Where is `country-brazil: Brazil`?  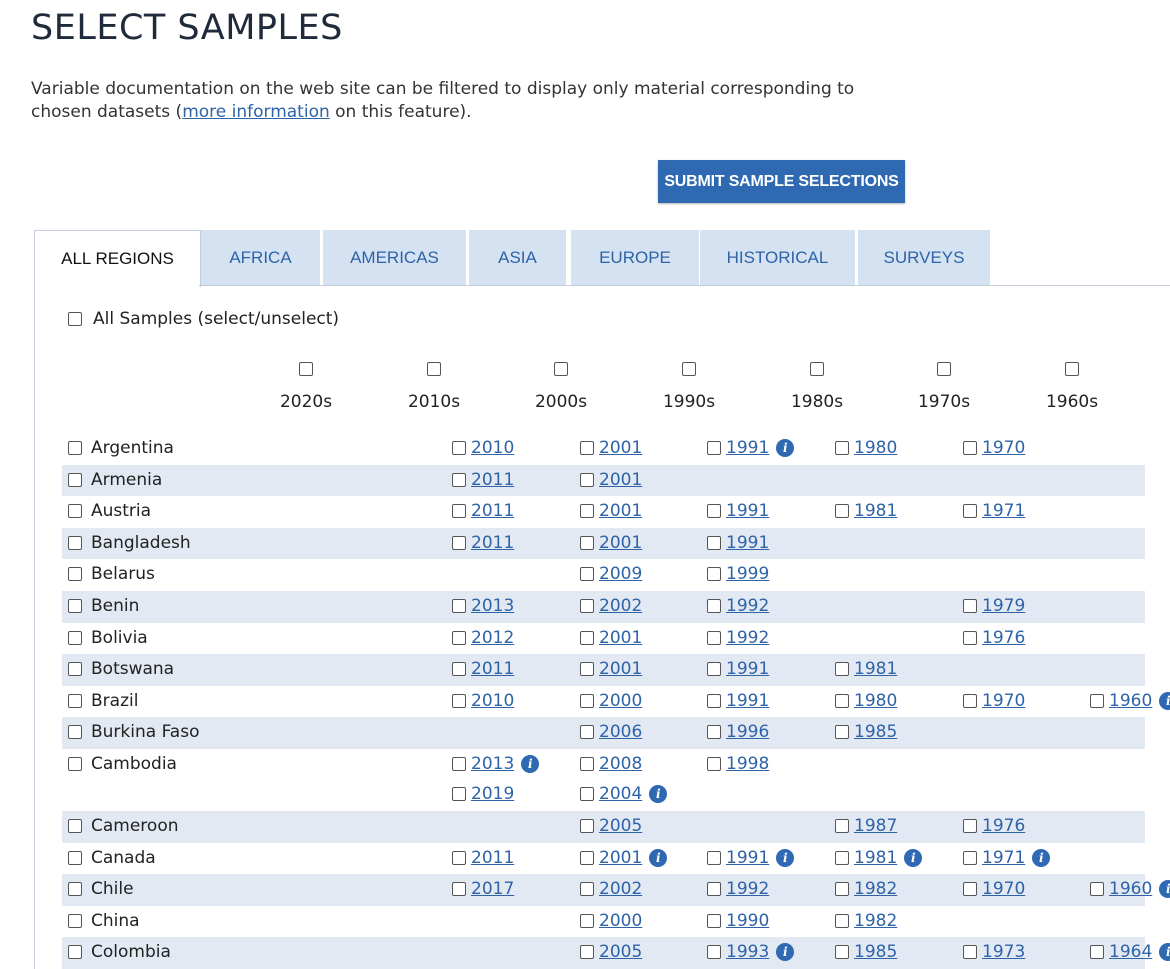 country-brazil: Brazil is located at coordinates (103, 701).